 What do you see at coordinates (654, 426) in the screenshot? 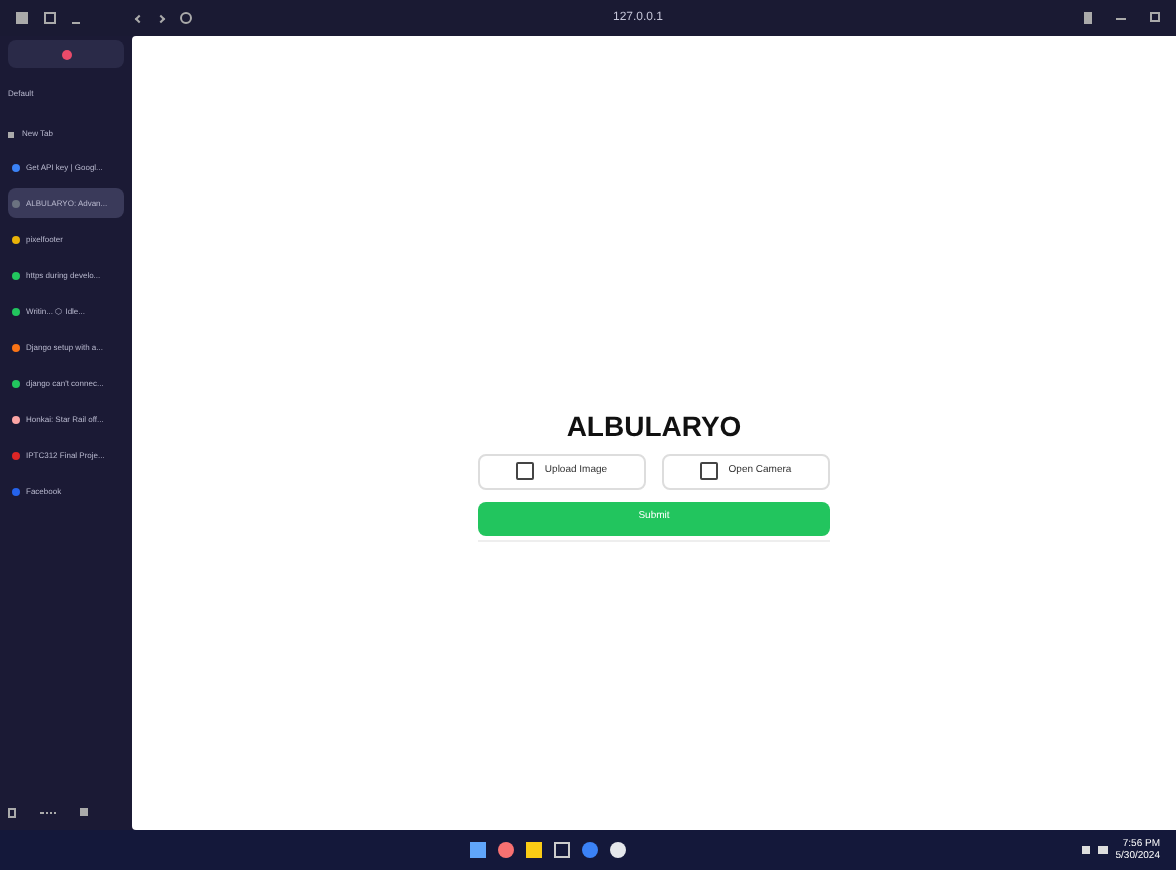
I see `page-title: ALBULARYO` at bounding box center [654, 426].